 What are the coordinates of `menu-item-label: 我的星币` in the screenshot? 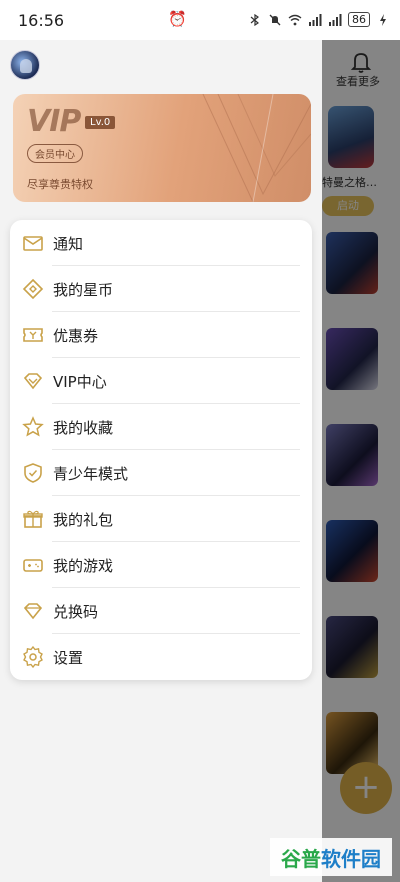 It's located at (83, 290).